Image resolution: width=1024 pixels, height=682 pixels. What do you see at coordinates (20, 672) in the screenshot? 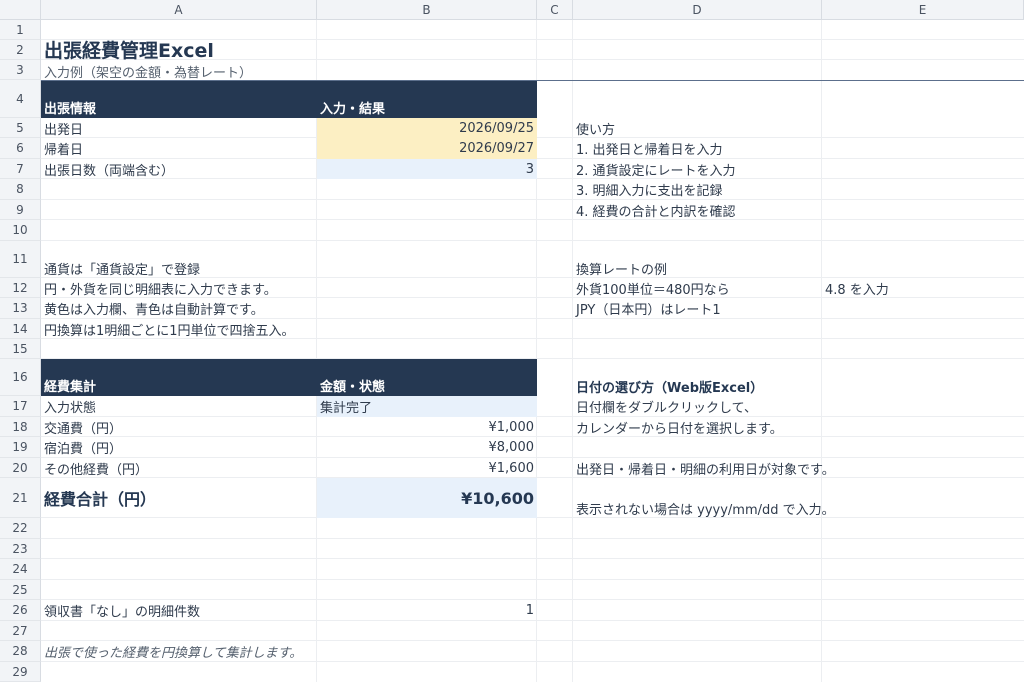
I see `row-header-29: 29` at bounding box center [20, 672].